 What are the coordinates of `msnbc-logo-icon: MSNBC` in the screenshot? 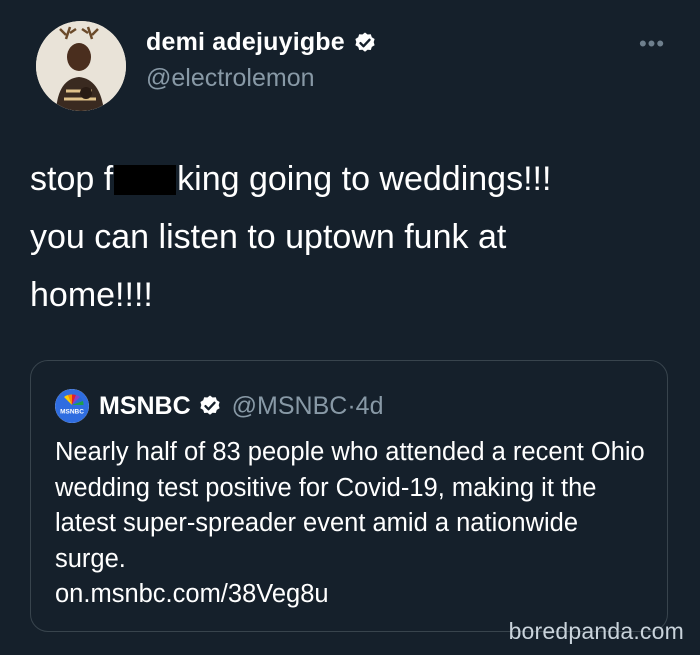 It's located at (72, 406).